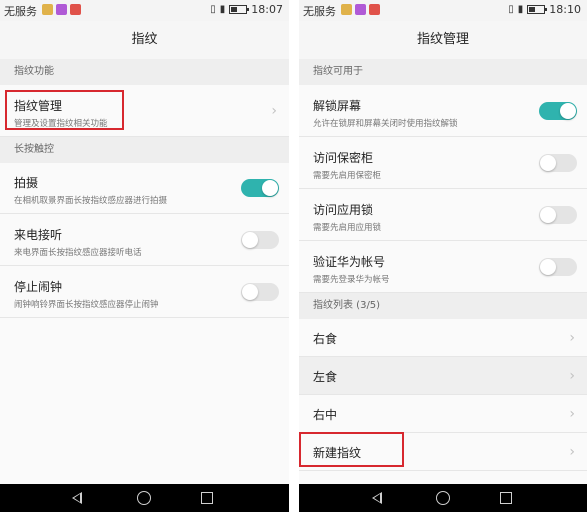 This screenshot has height=512, width=587. What do you see at coordinates (443, 163) in the screenshot?
I see `toggle-row-safe: 访问保密柜 需要先启用保密柜` at bounding box center [443, 163].